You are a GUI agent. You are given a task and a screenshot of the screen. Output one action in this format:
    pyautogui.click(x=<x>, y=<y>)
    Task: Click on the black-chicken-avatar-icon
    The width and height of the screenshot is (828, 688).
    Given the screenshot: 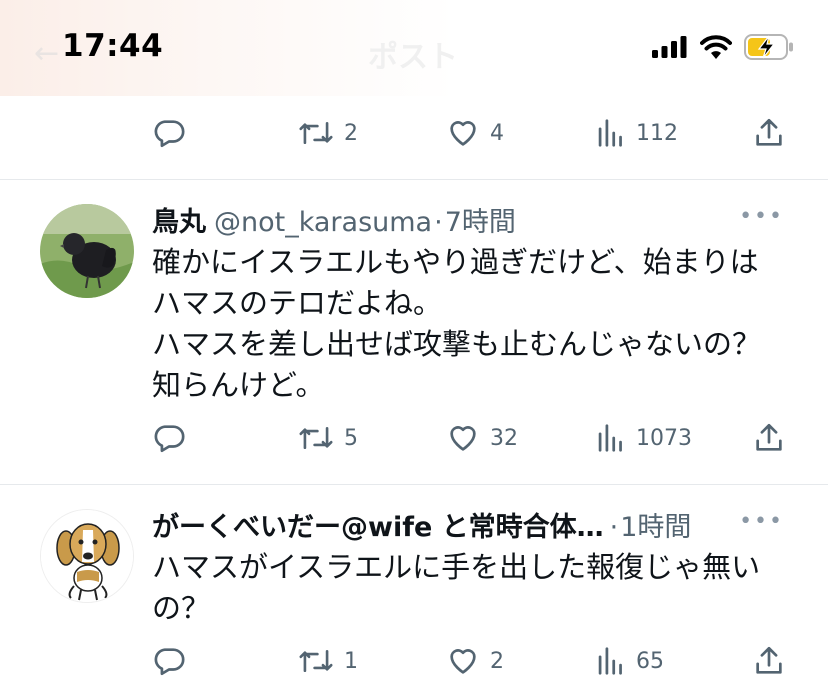 What is the action you would take?
    pyautogui.click(x=87, y=251)
    